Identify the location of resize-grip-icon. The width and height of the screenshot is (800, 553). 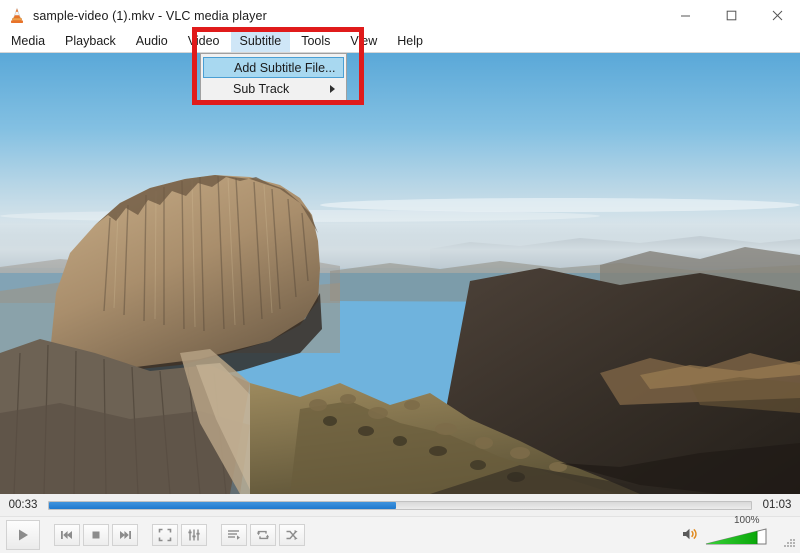
(789, 544).